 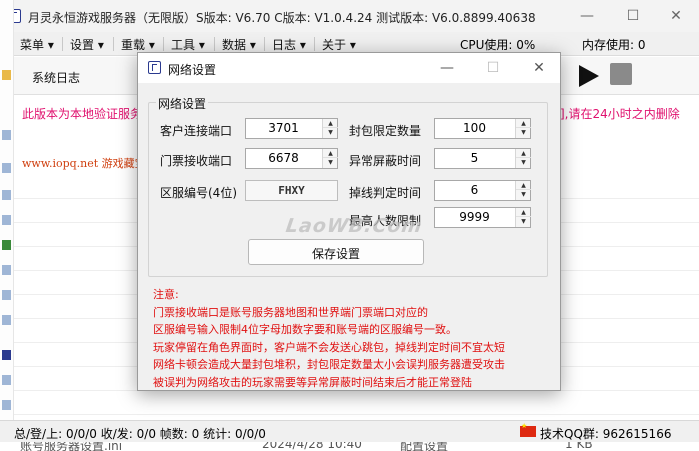 What do you see at coordinates (447, 68) in the screenshot?
I see `dialog-minimize-icon: —` at bounding box center [447, 68].